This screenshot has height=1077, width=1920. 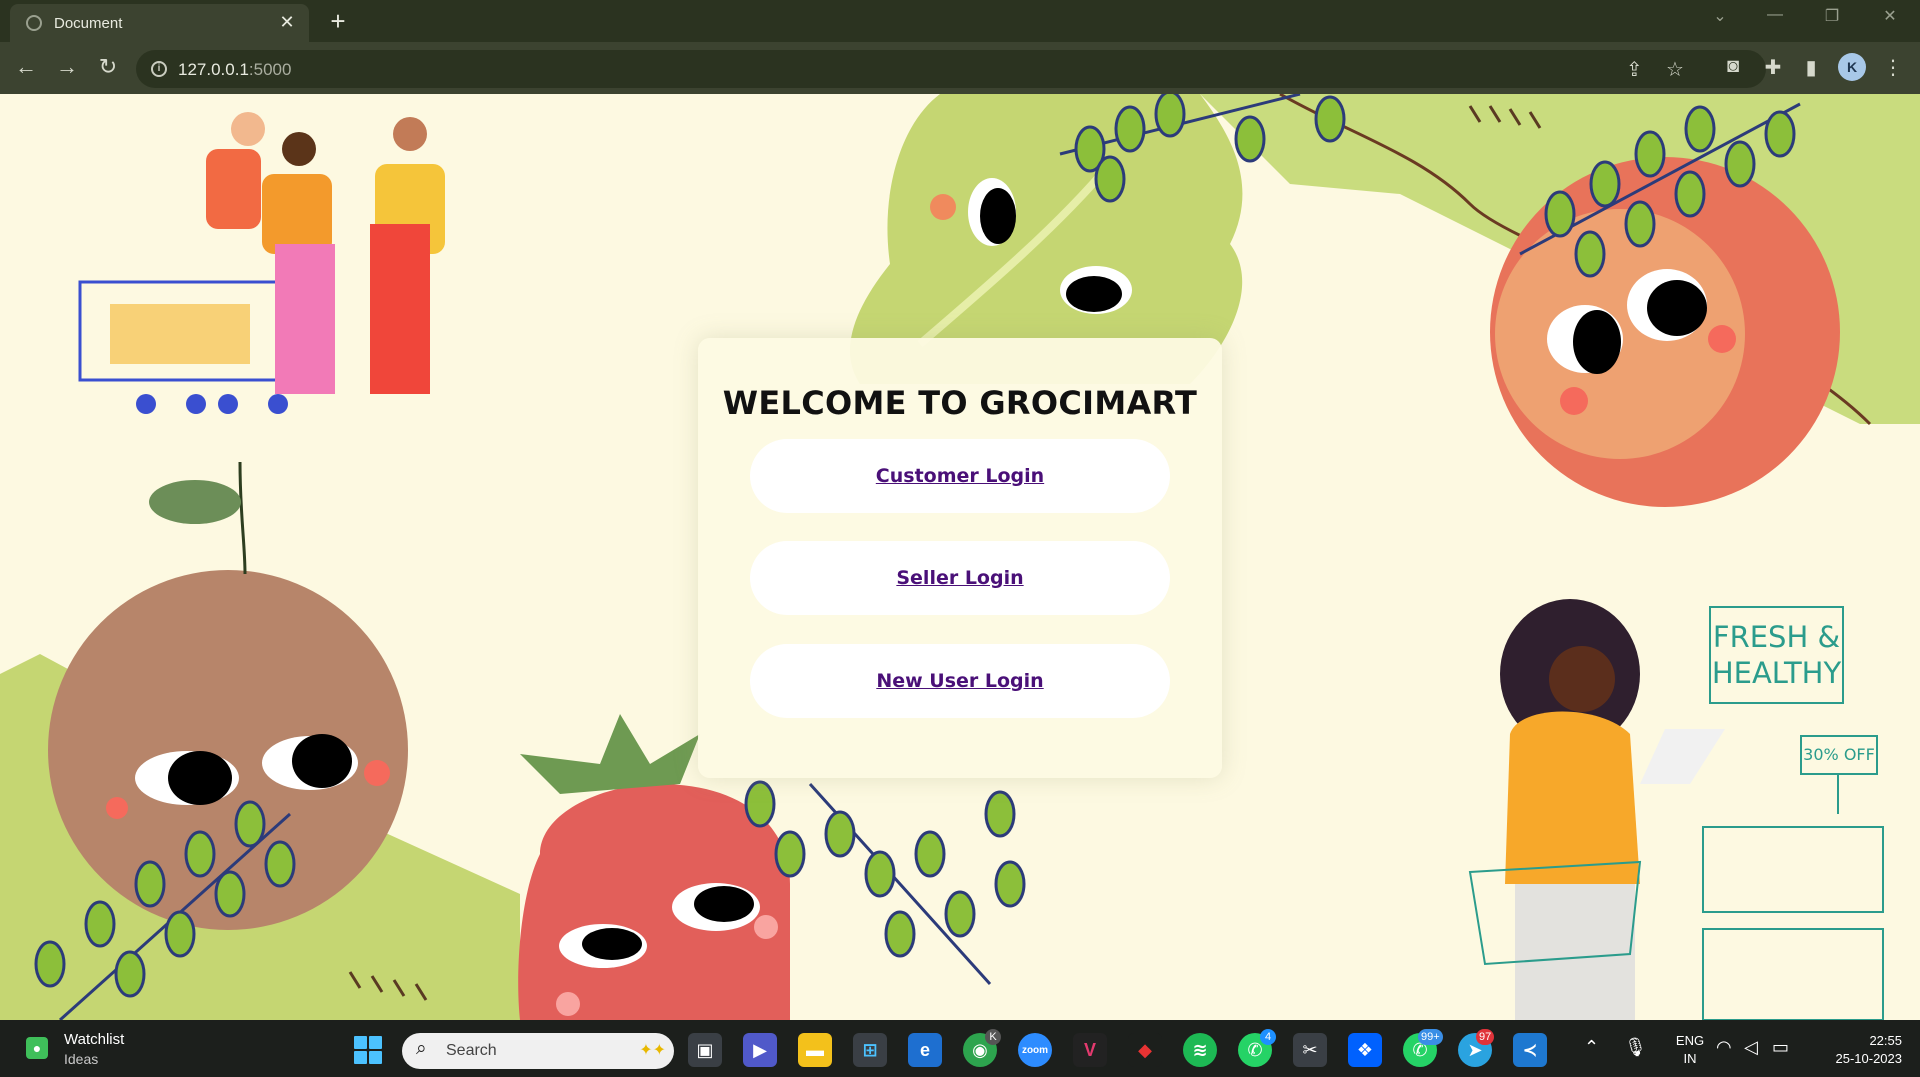 I want to click on bookmark-star-icon: ☆, so click(x=1675, y=69).